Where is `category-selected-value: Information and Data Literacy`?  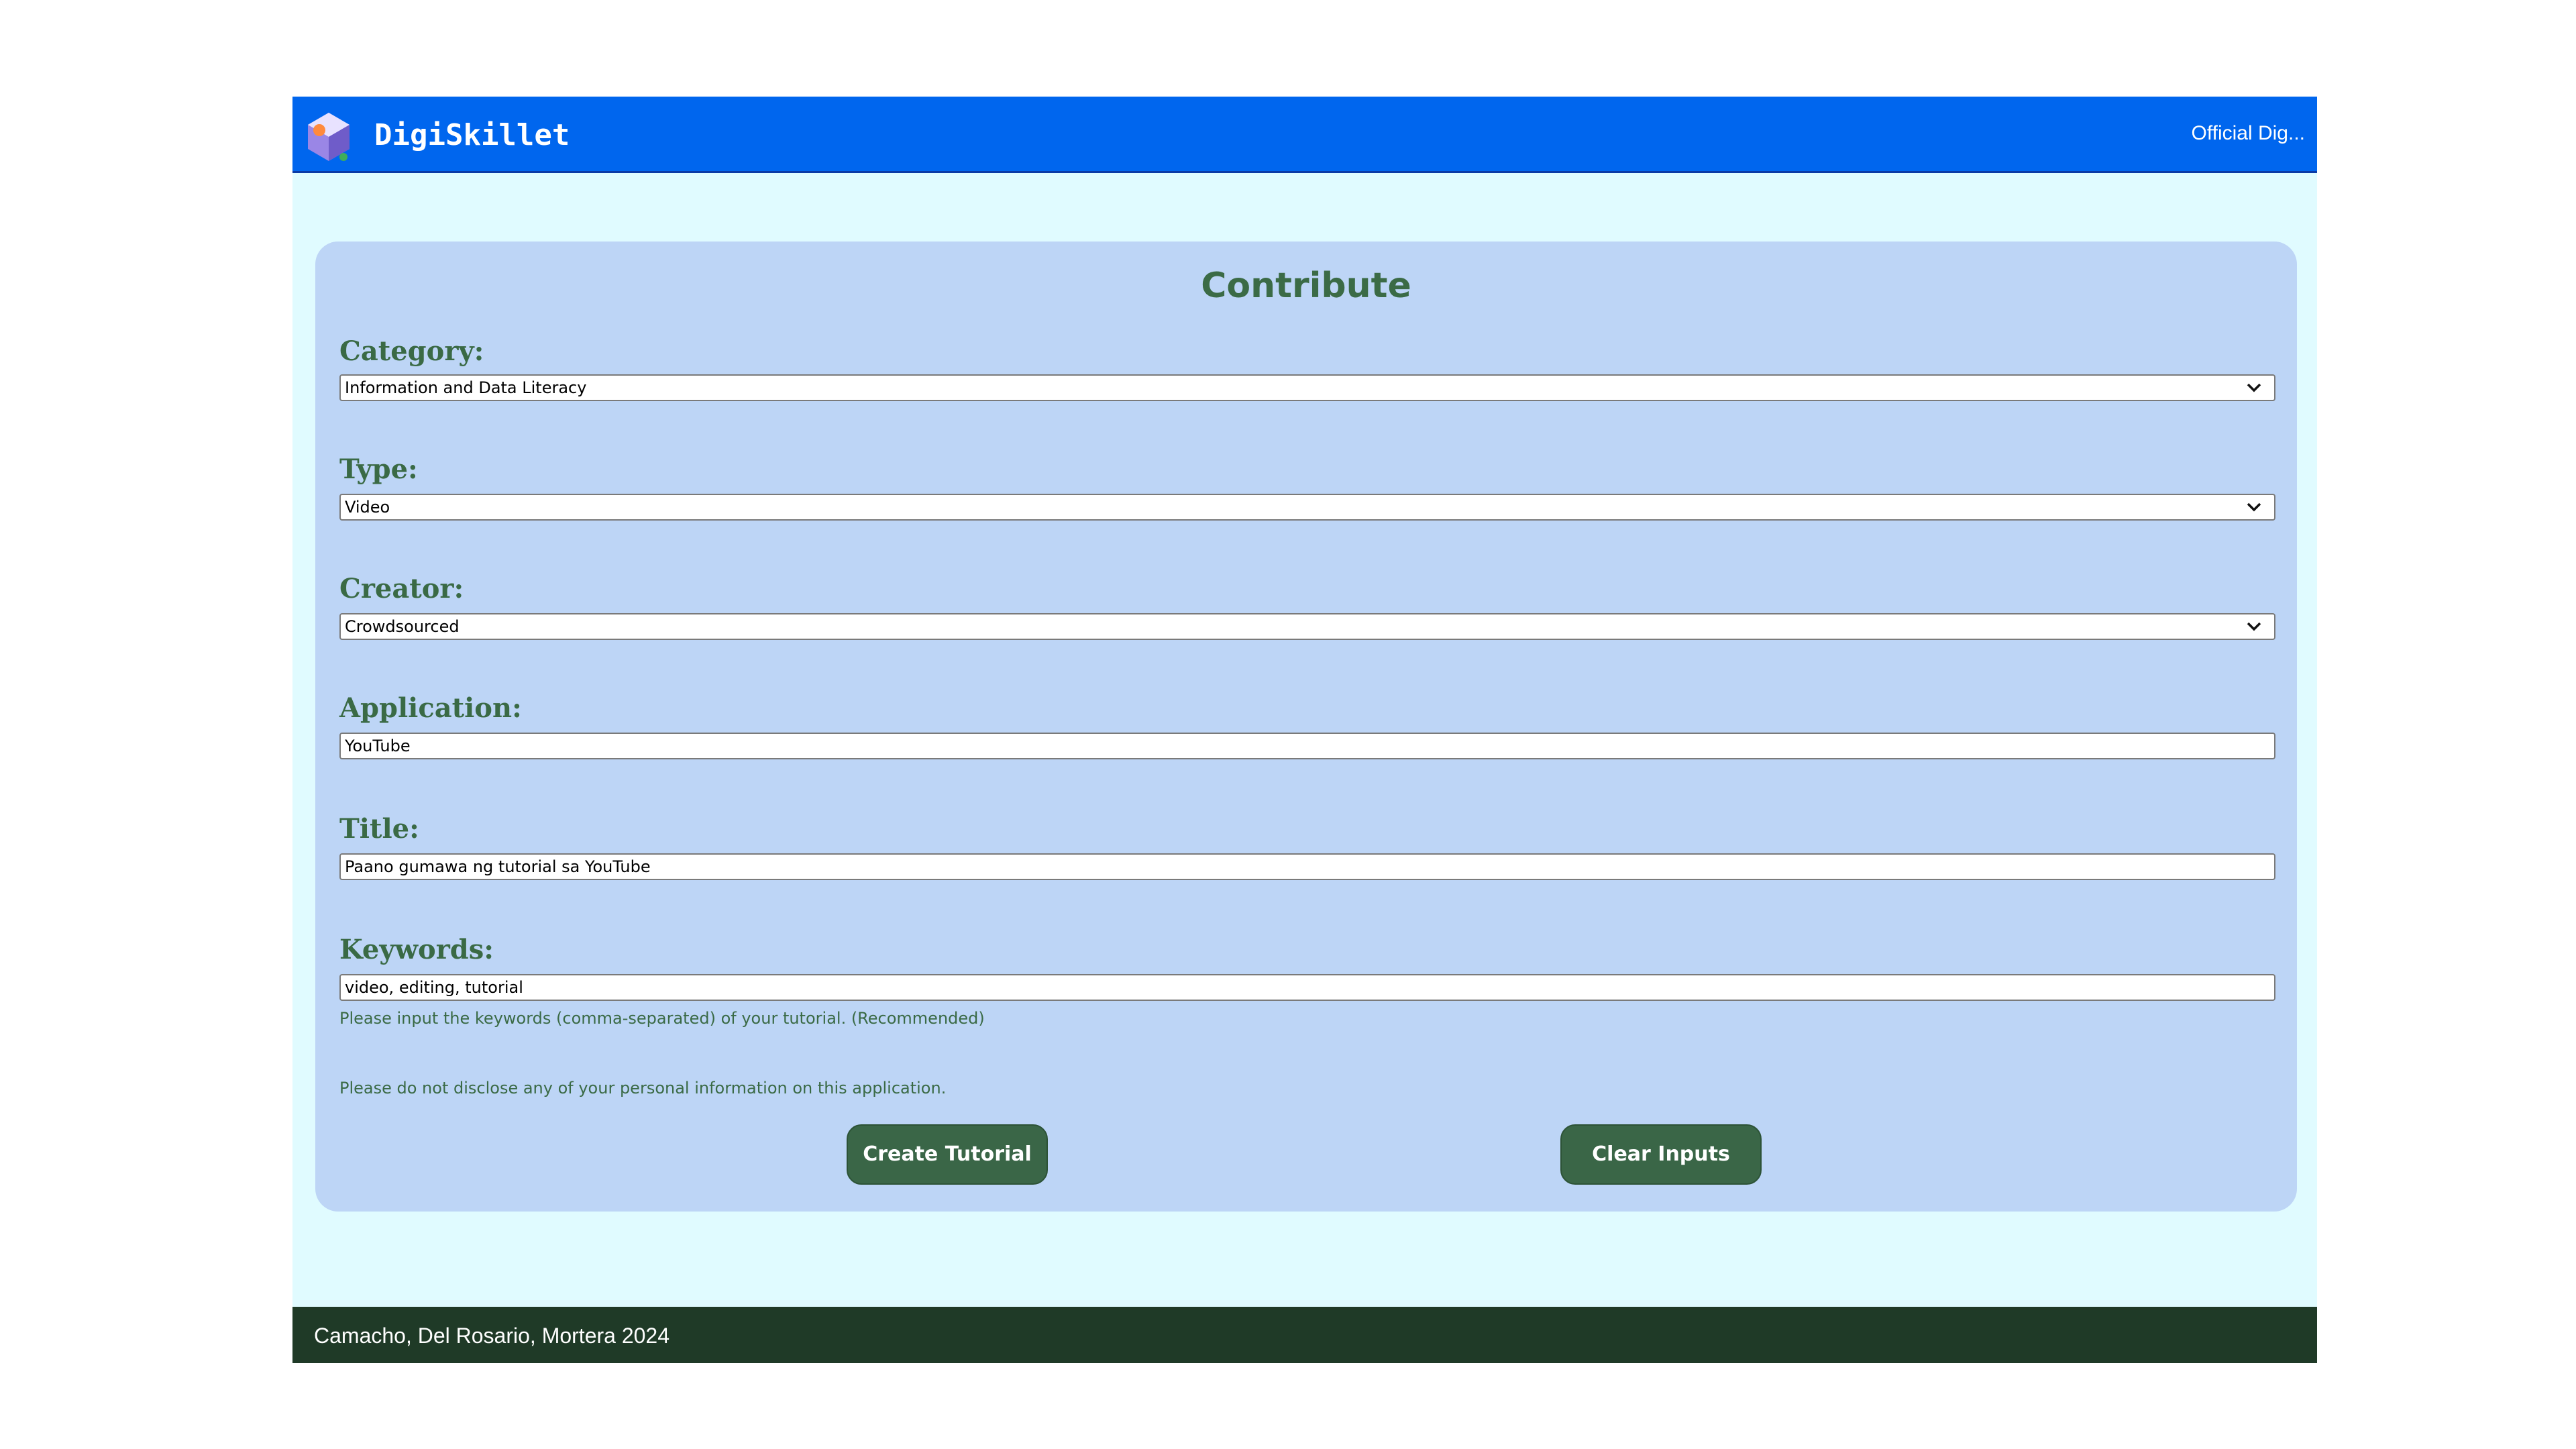
category-selected-value: Information and Data Literacy is located at coordinates (466, 387).